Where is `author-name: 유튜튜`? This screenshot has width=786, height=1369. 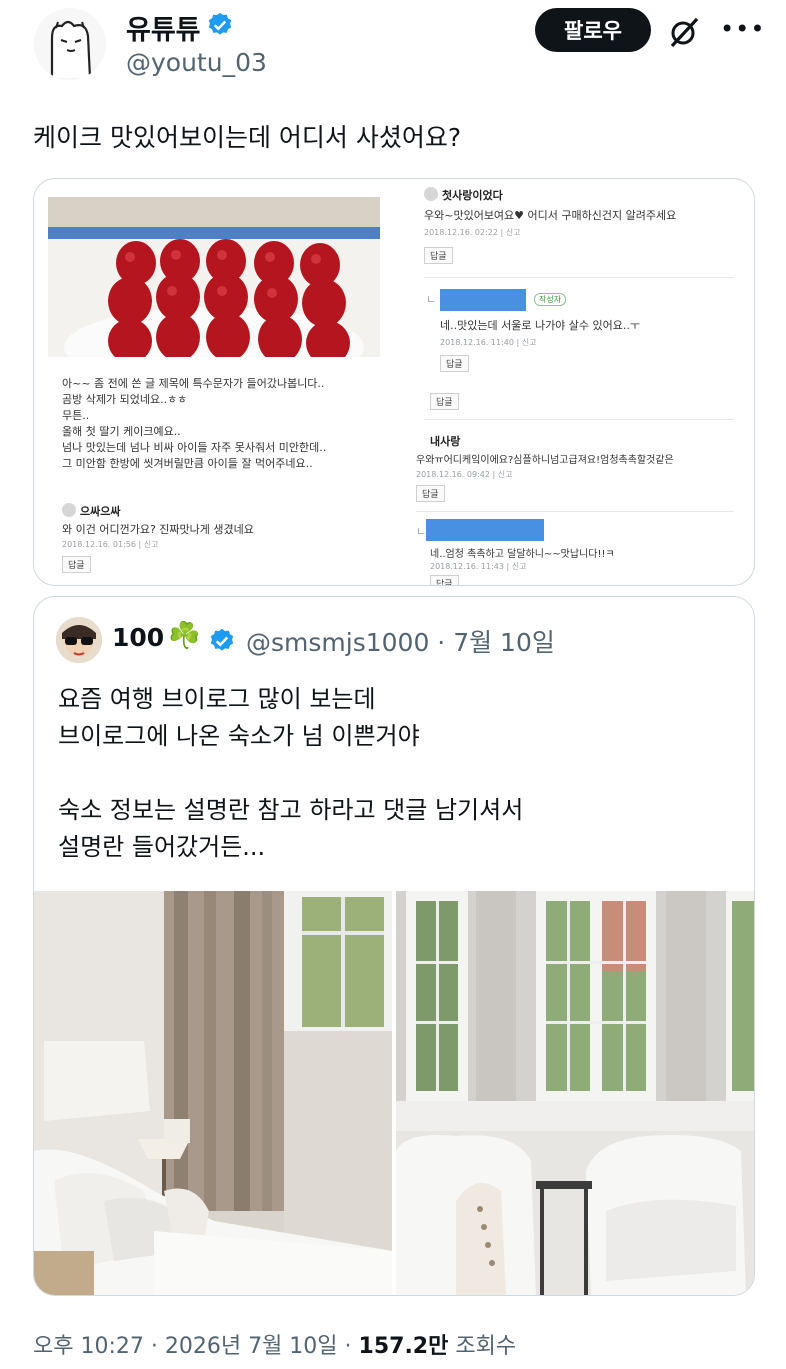
author-name: 유튜튜 is located at coordinates (163, 27).